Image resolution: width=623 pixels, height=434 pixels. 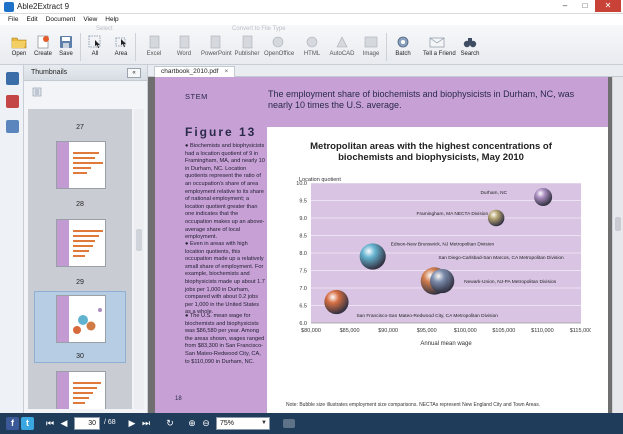 What do you see at coordinates (385, 71) in the screenshot?
I see `document-tab-strip: chartbook_2010.pdf ×` at bounding box center [385, 71].